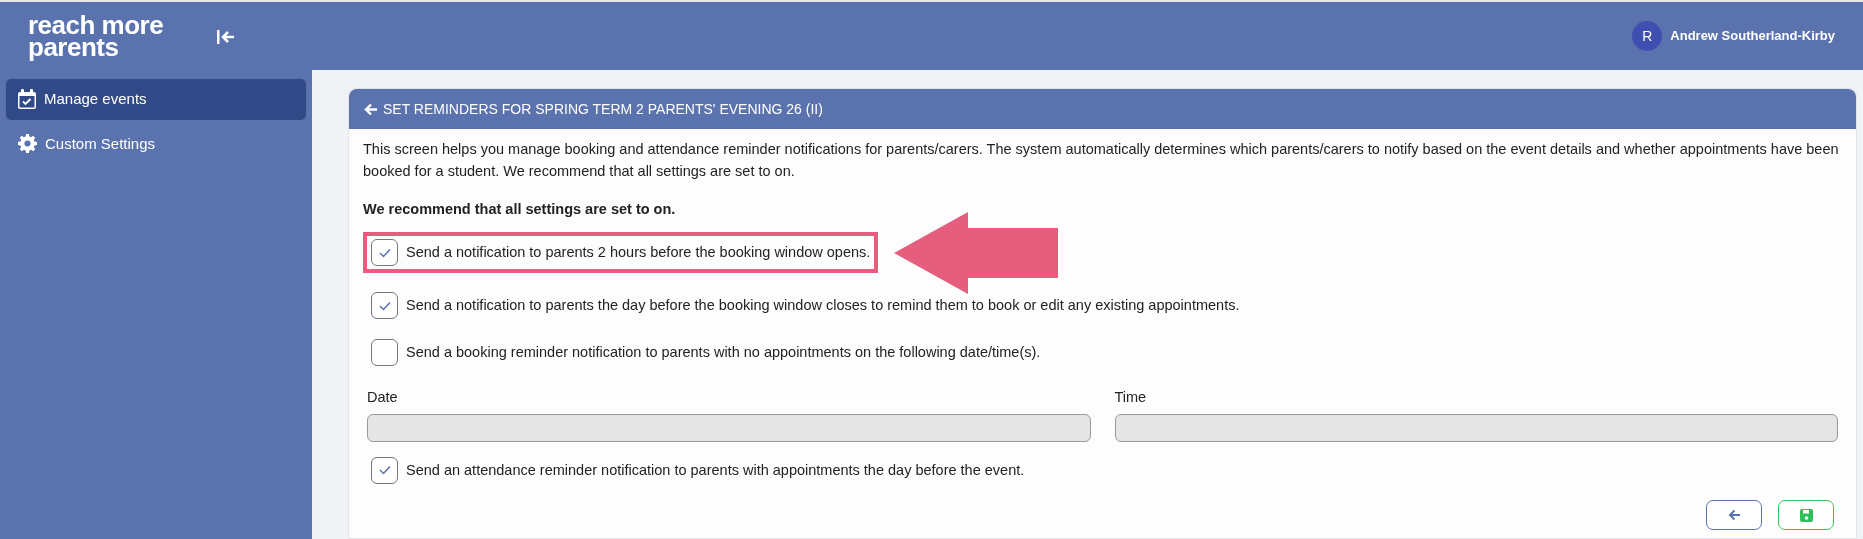 The width and height of the screenshot is (1863, 539). Describe the element at coordinates (156, 99) in the screenshot. I see `sidebar-item: Manage events` at that location.